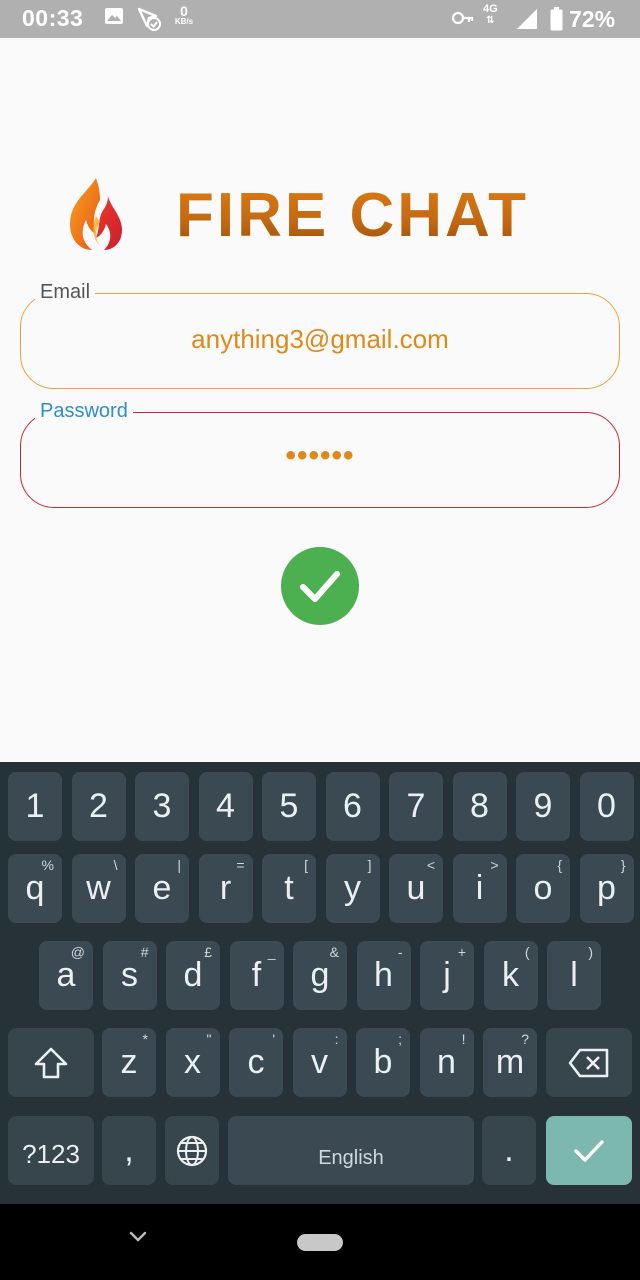 The width and height of the screenshot is (640, 1280). I want to click on key-label: z, so click(129, 1062).